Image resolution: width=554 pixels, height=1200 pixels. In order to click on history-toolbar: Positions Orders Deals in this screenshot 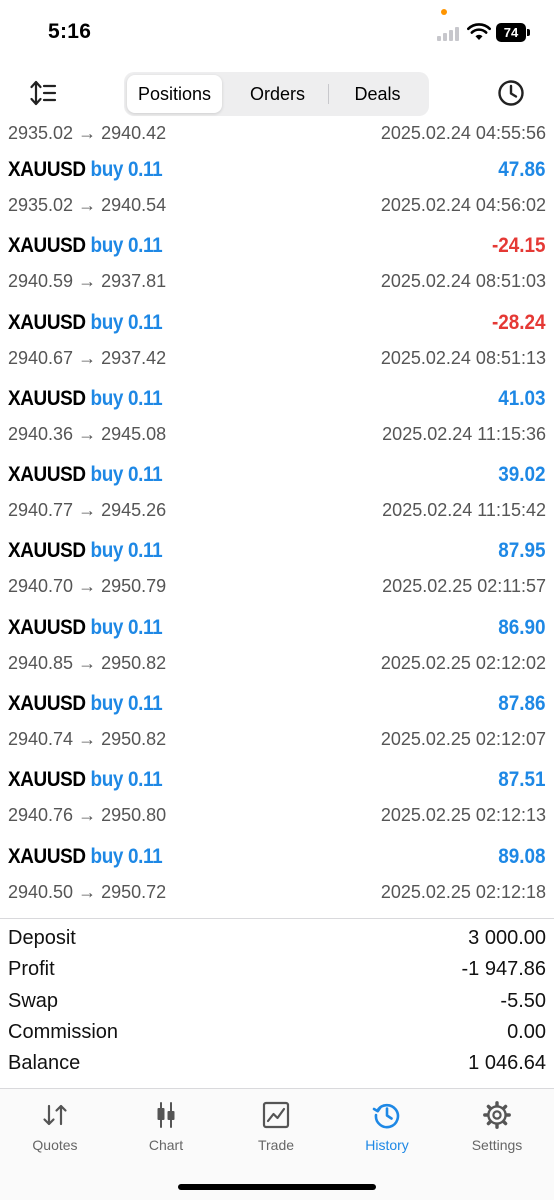, I will do `click(277, 92)`.